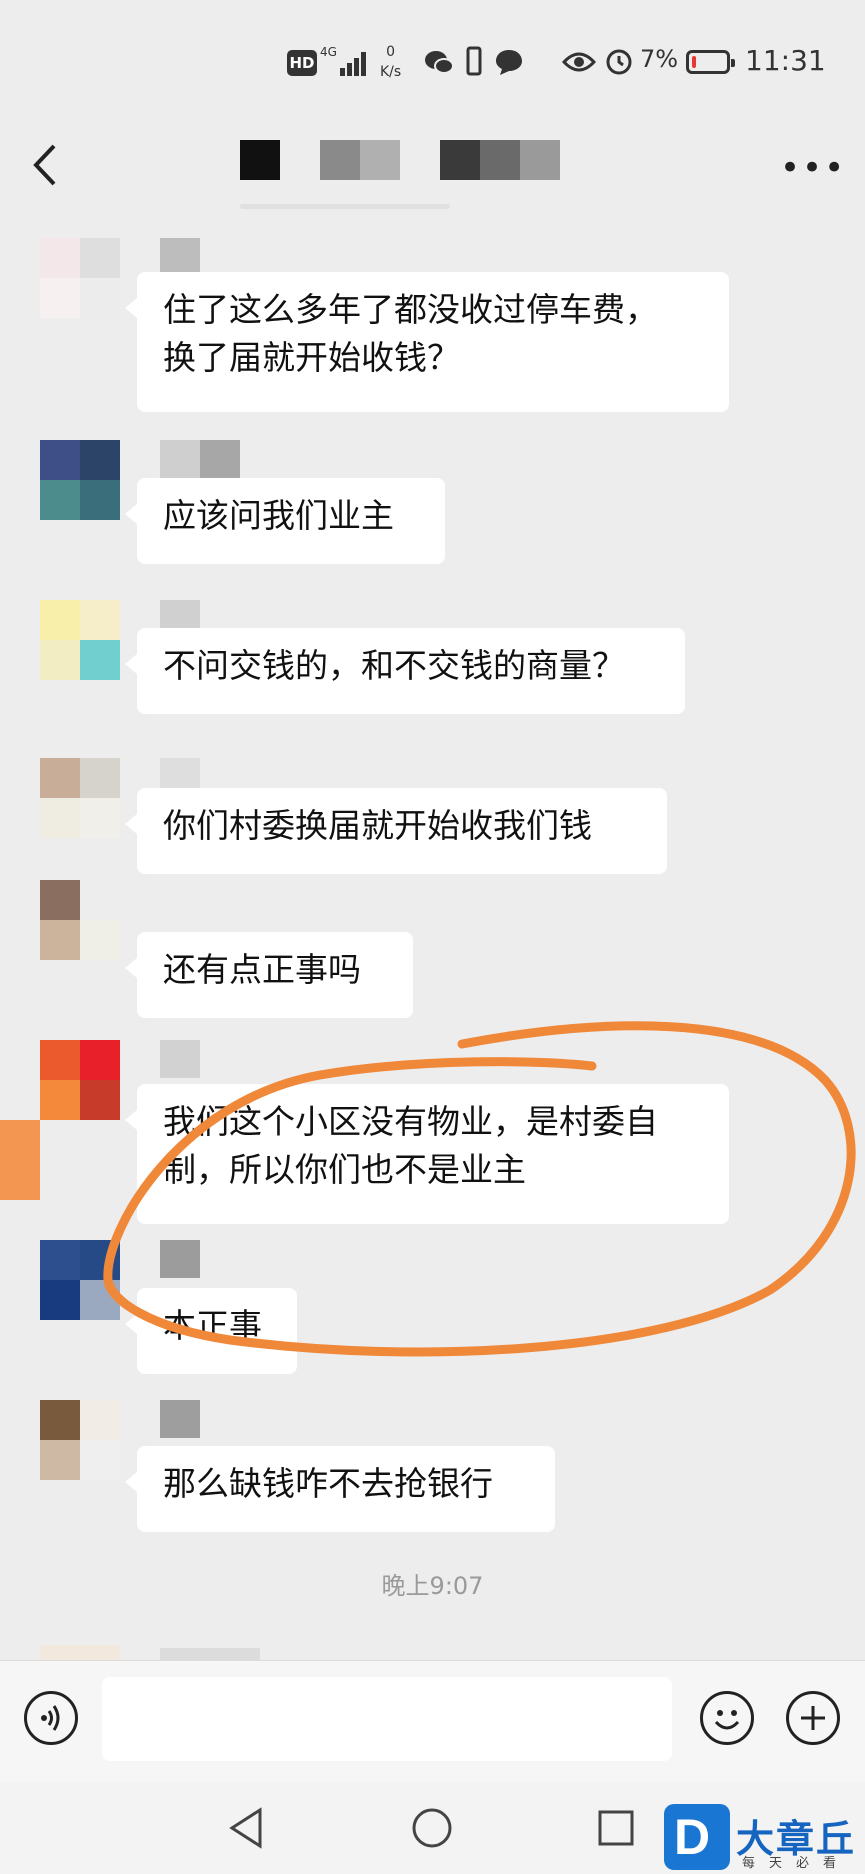 The width and height of the screenshot is (865, 1874). I want to click on chat-header: •••, so click(432, 166).